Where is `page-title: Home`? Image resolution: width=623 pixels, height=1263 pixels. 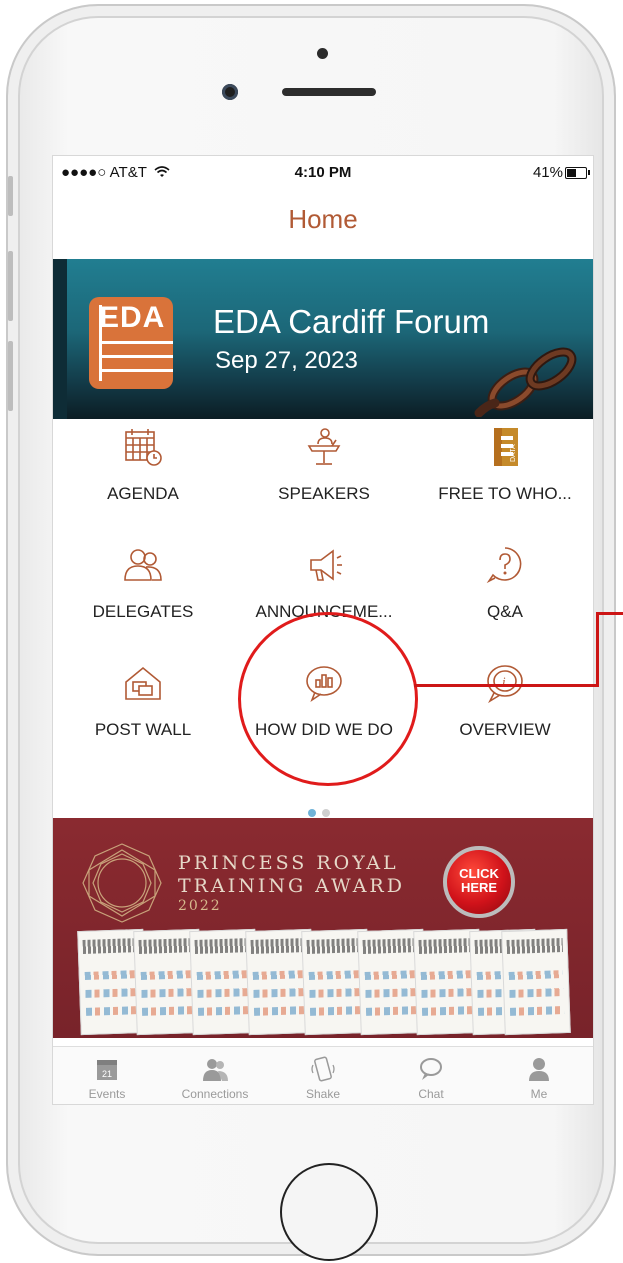
page-title: Home is located at coordinates (323, 219).